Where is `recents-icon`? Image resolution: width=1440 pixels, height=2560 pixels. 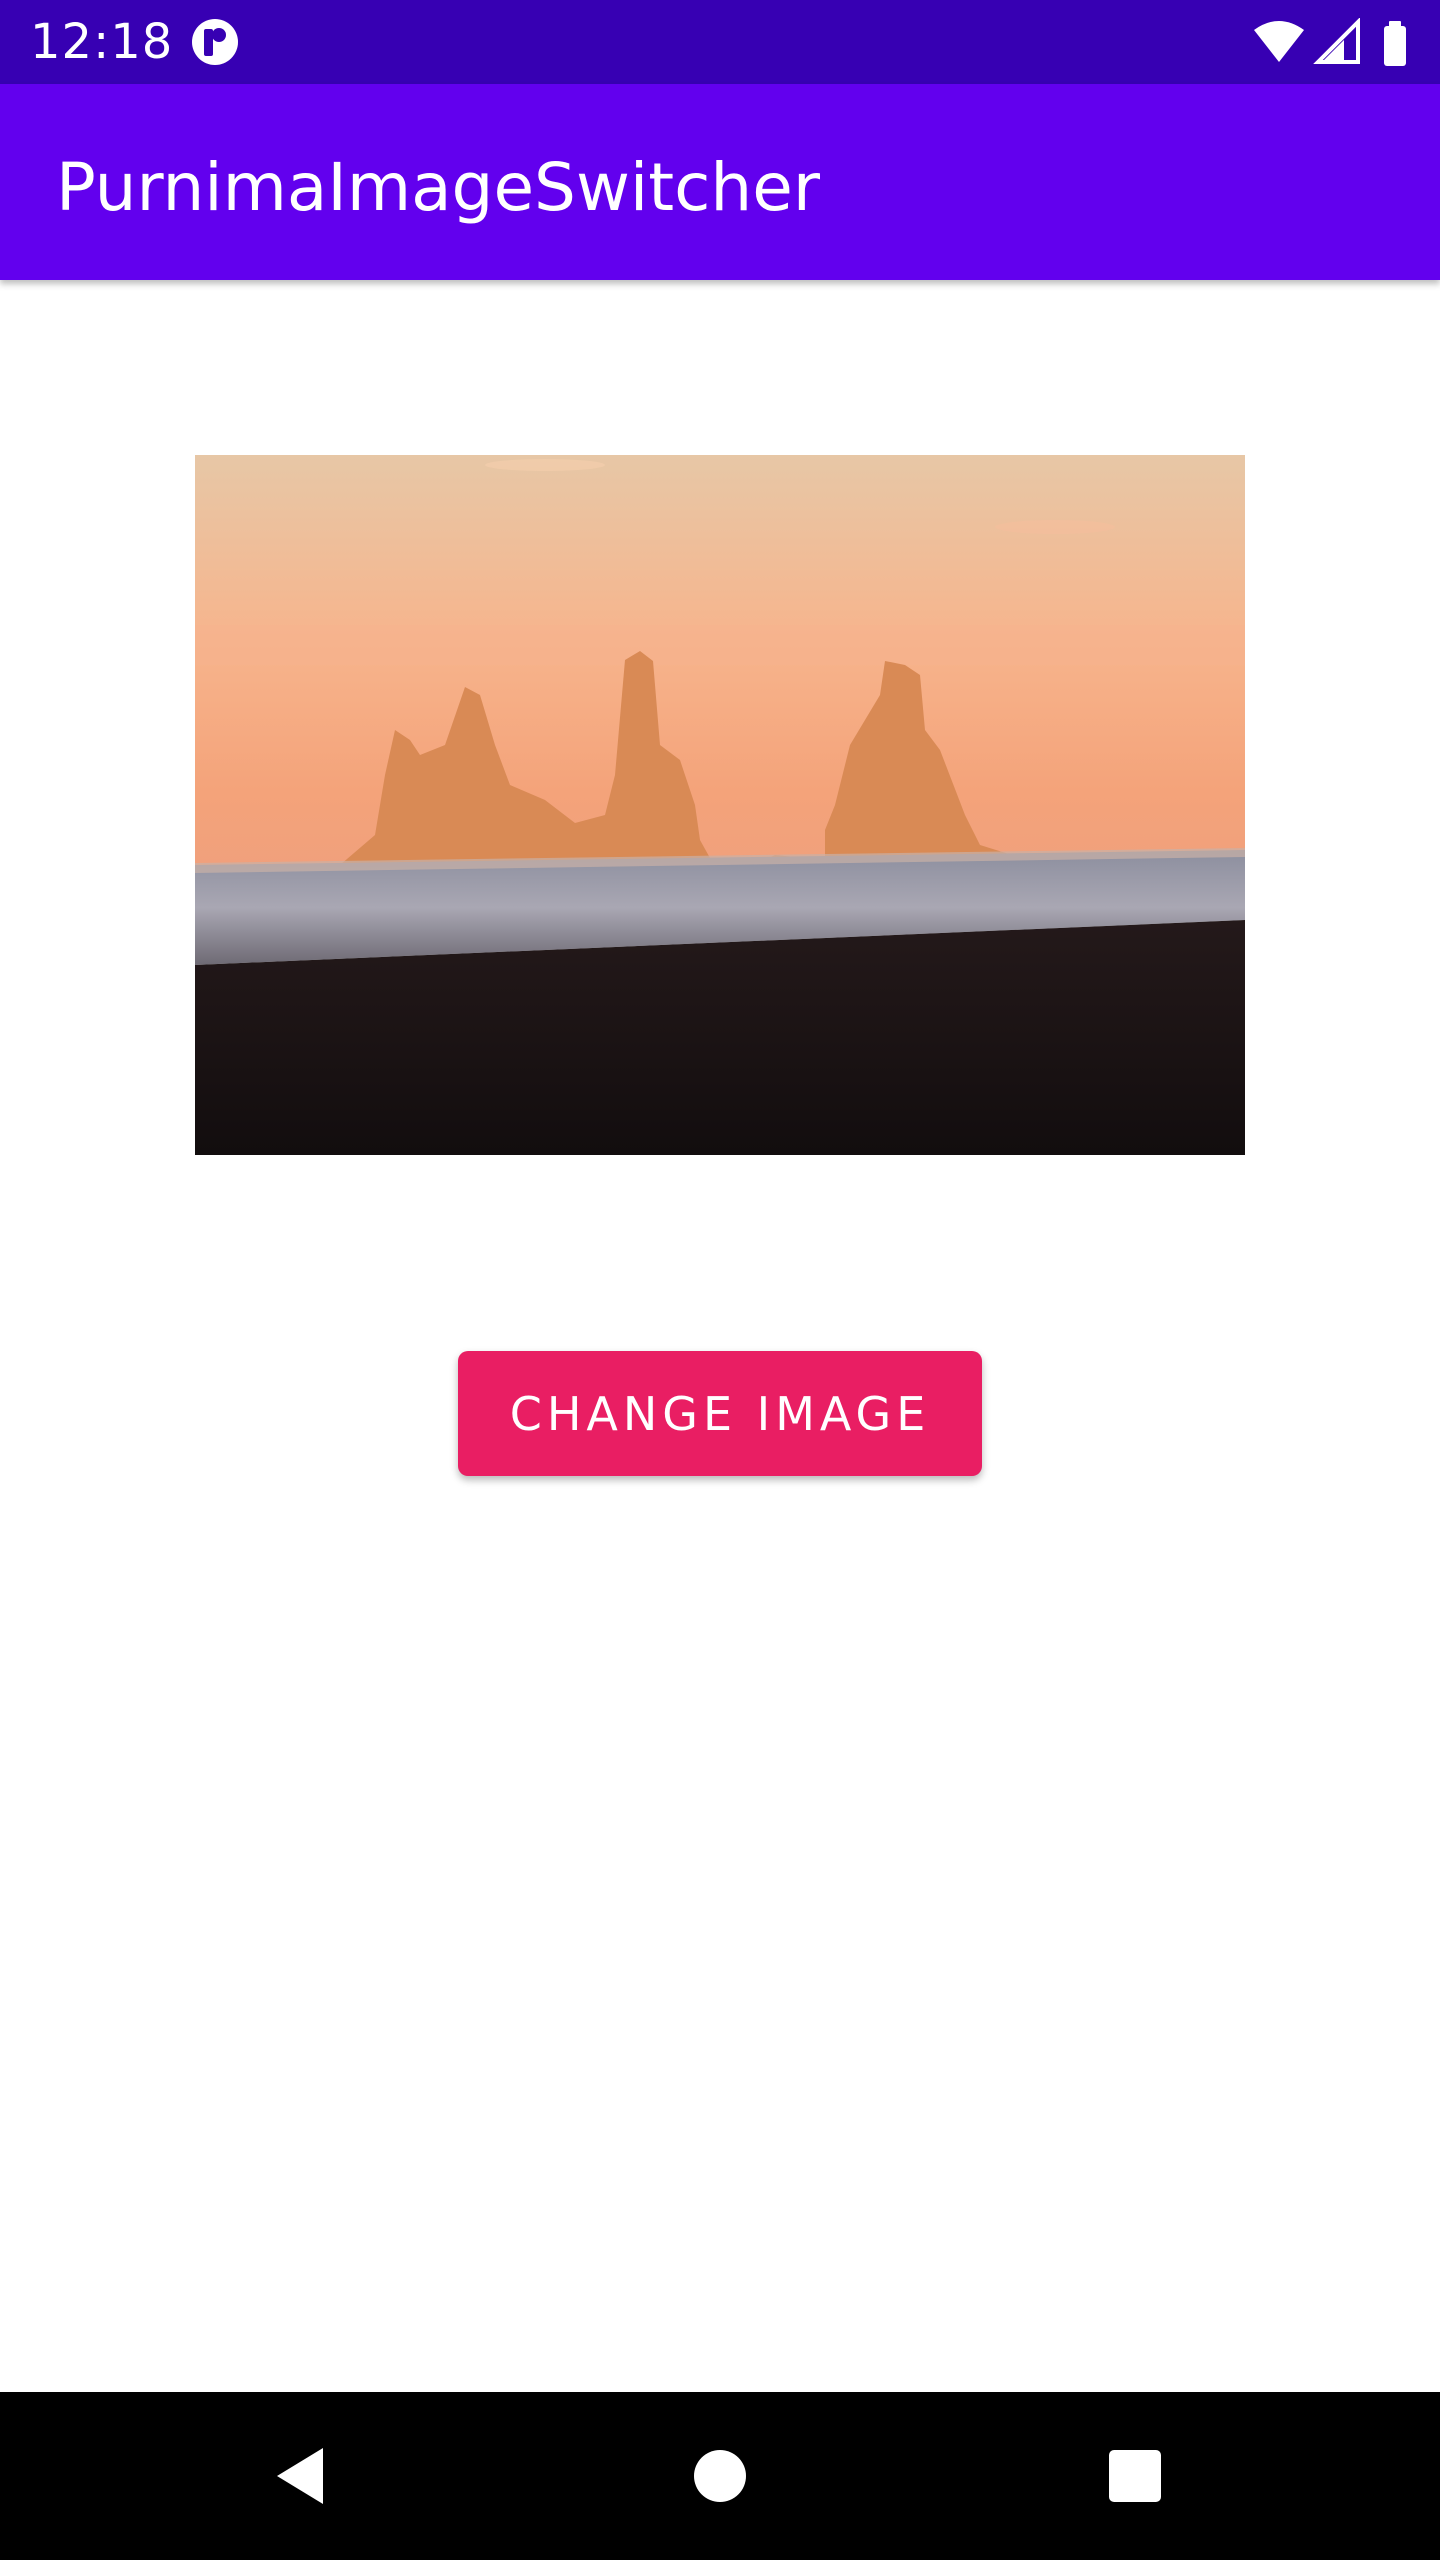
recents-icon is located at coordinates (1135, 2476).